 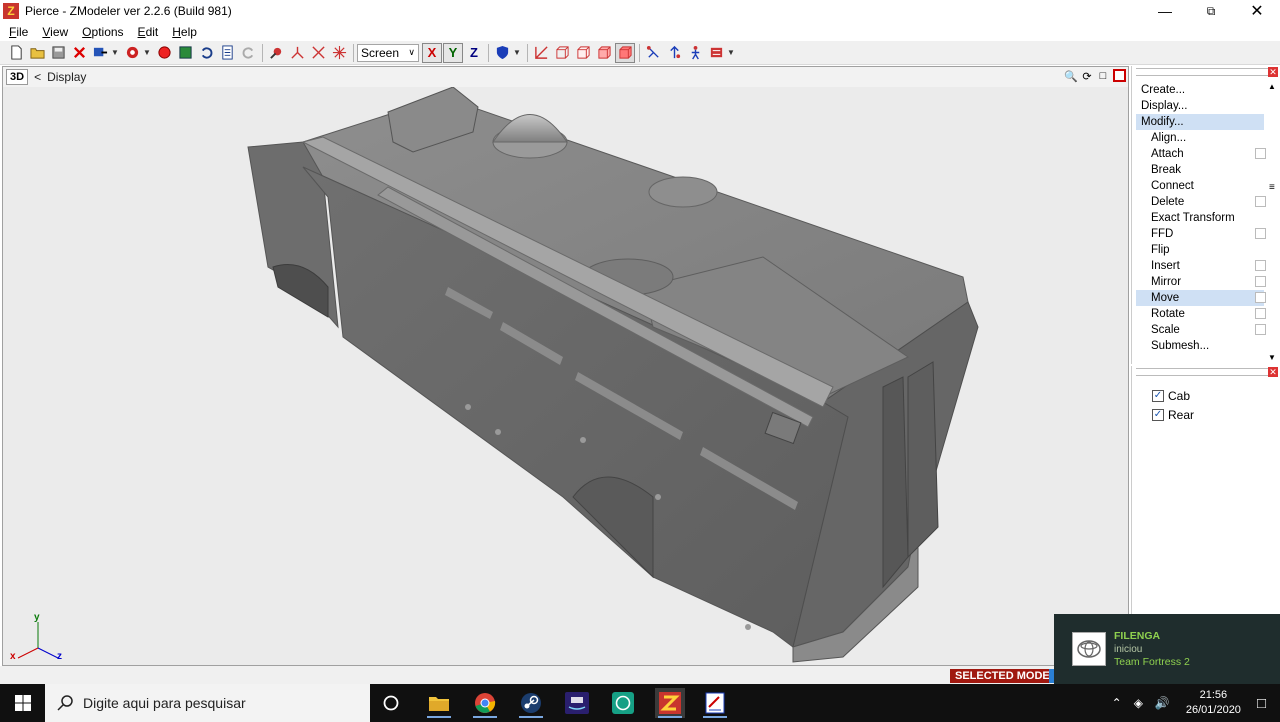 What do you see at coordinates (1165, 11) in the screenshot?
I see `minimize-button: —` at bounding box center [1165, 11].